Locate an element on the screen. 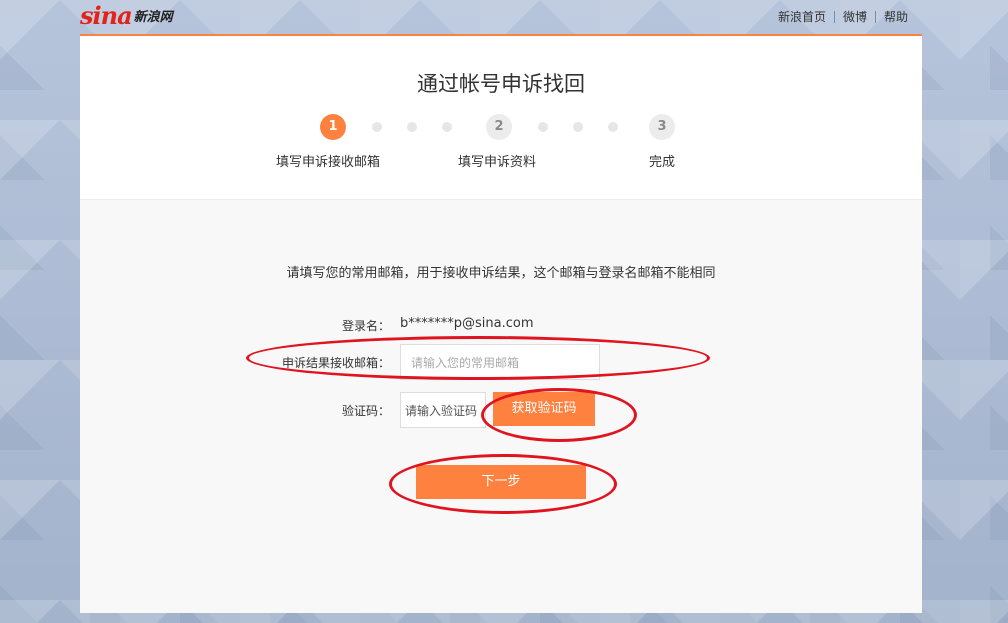 This screenshot has height=623, width=1008. step-1-circle: 1 is located at coordinates (333, 127).